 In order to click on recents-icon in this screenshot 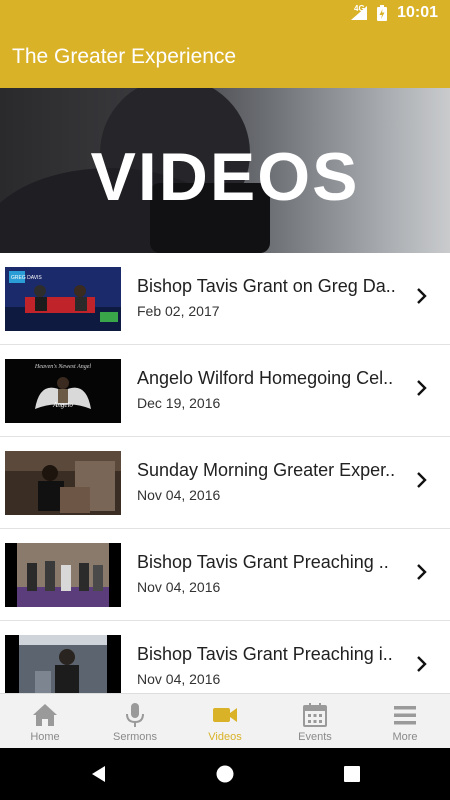, I will do `click(352, 774)`.